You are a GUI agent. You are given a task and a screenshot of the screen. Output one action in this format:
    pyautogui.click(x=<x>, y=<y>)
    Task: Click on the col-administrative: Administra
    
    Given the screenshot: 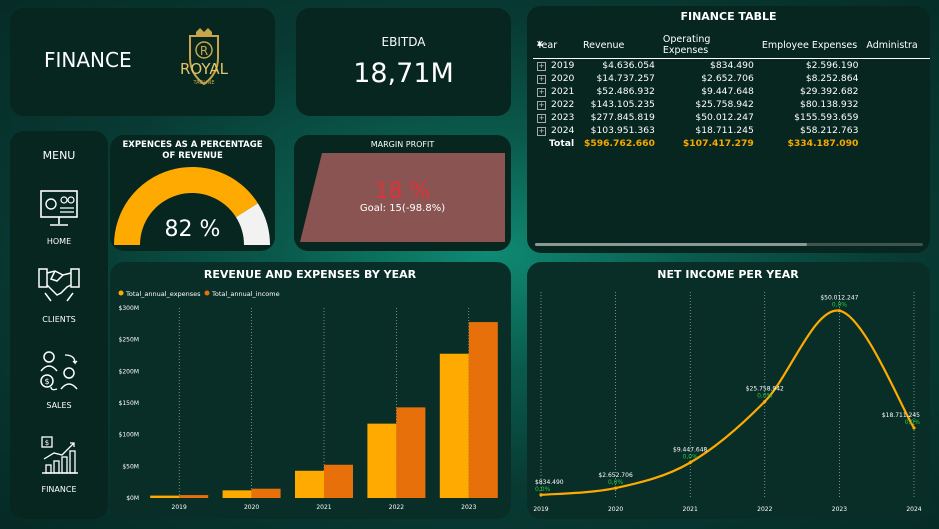 What is the action you would take?
    pyautogui.click(x=896, y=46)
    